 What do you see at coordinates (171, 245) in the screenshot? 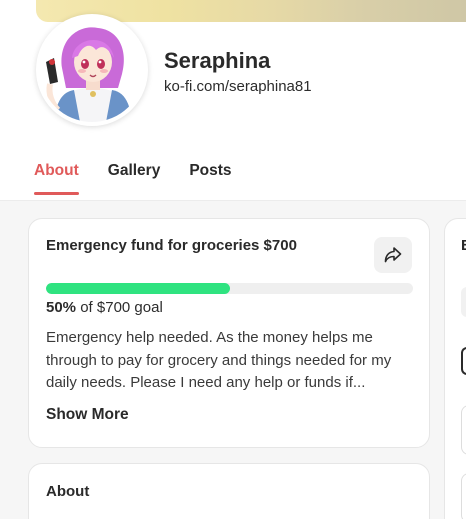
I see `goal-title: Emergency fund for groceries $700` at bounding box center [171, 245].